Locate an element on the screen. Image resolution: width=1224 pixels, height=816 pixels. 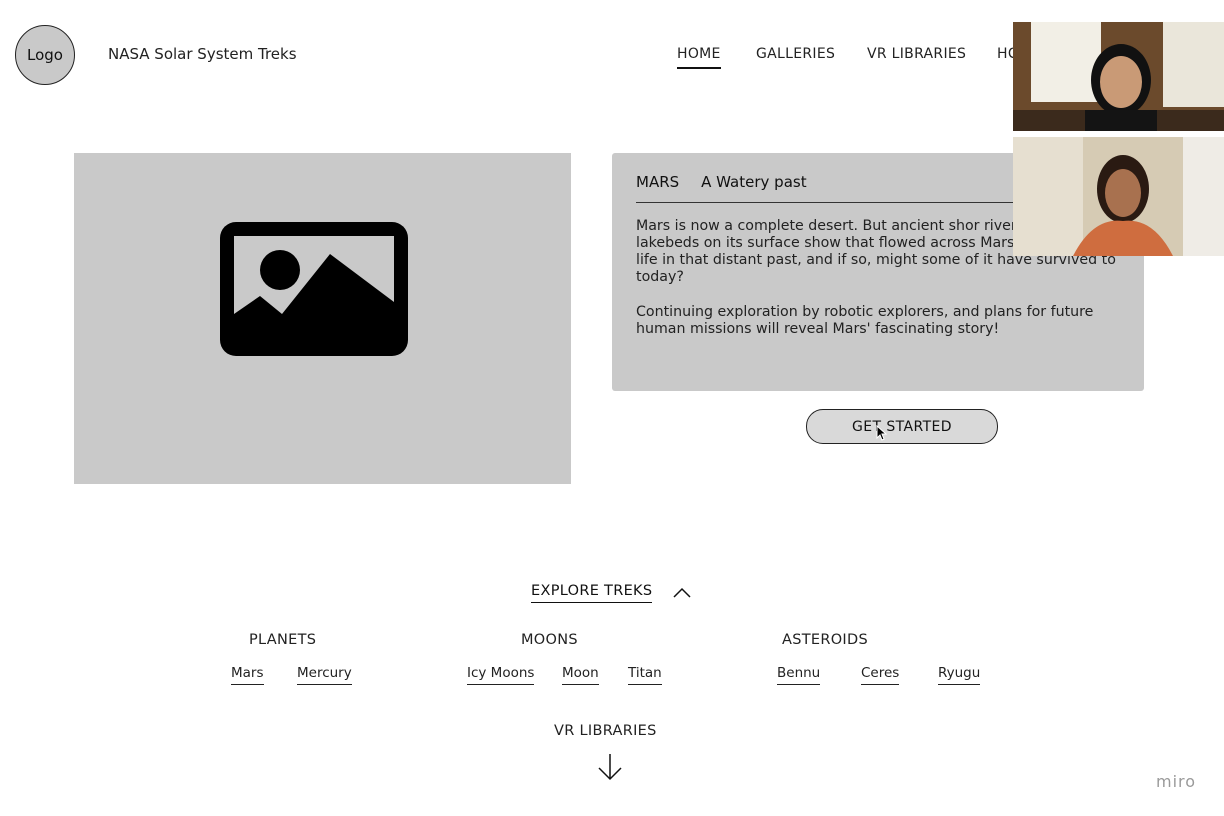
card-heading: MARS A Watery past is located at coordinates (721, 182).